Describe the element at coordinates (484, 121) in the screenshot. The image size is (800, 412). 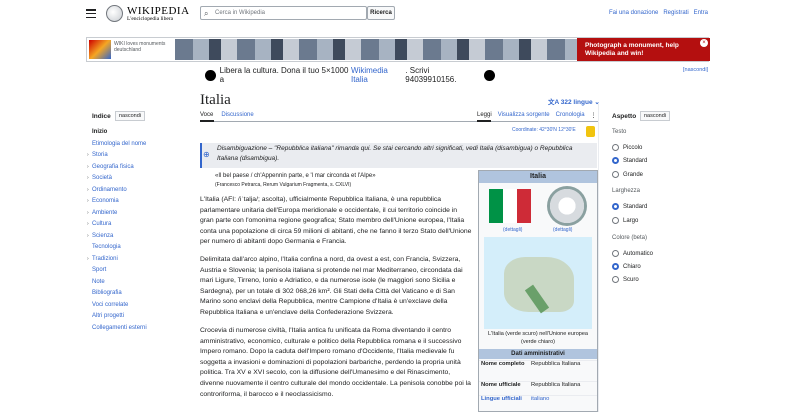
I see `active-tab-indicator` at that location.